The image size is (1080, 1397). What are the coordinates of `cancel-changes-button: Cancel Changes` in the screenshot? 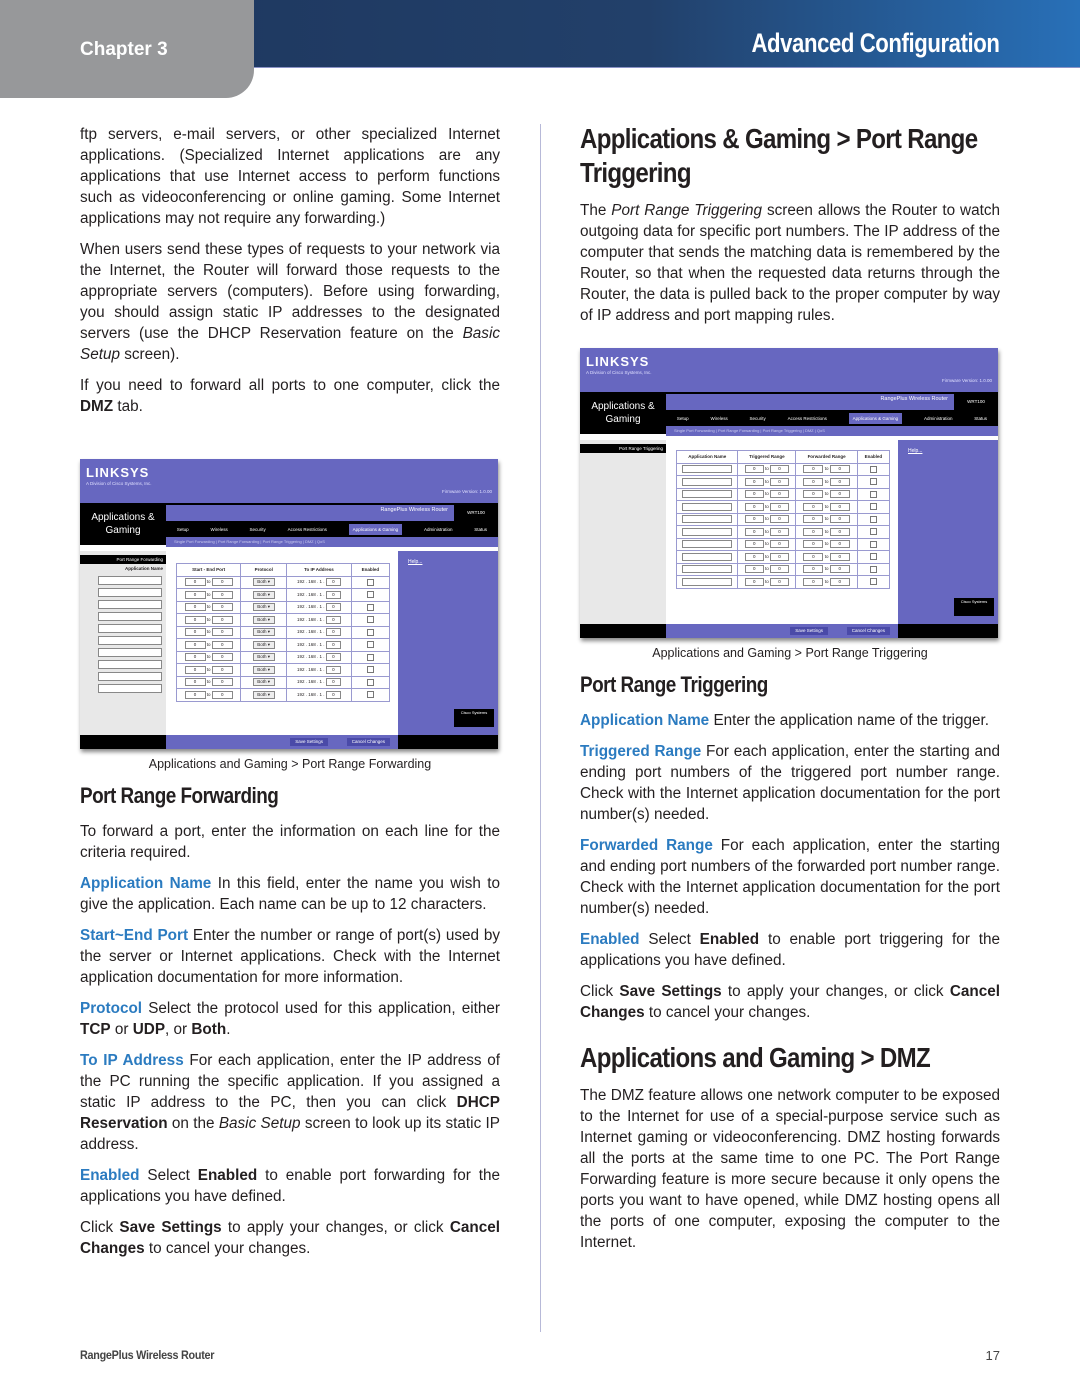 It's located at (868, 631).